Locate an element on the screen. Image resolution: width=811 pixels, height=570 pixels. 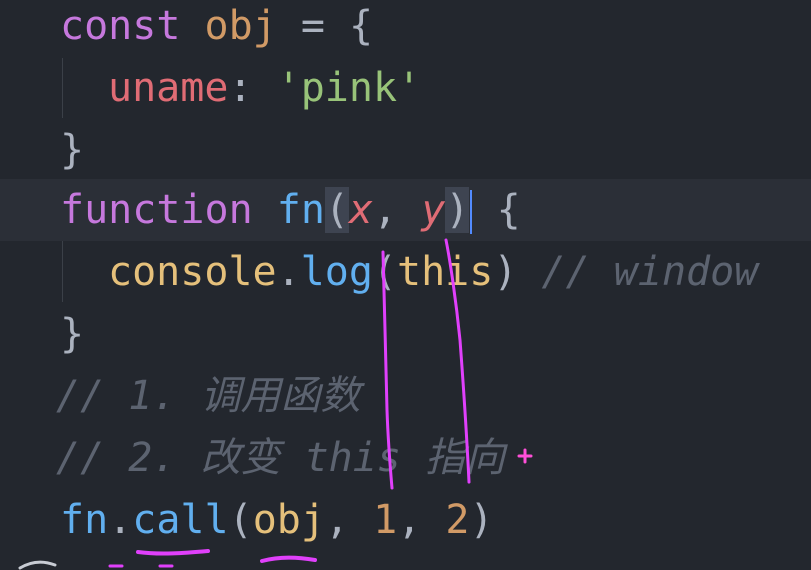
code-line-4: function fn(x, y) { is located at coordinates (405, 210).